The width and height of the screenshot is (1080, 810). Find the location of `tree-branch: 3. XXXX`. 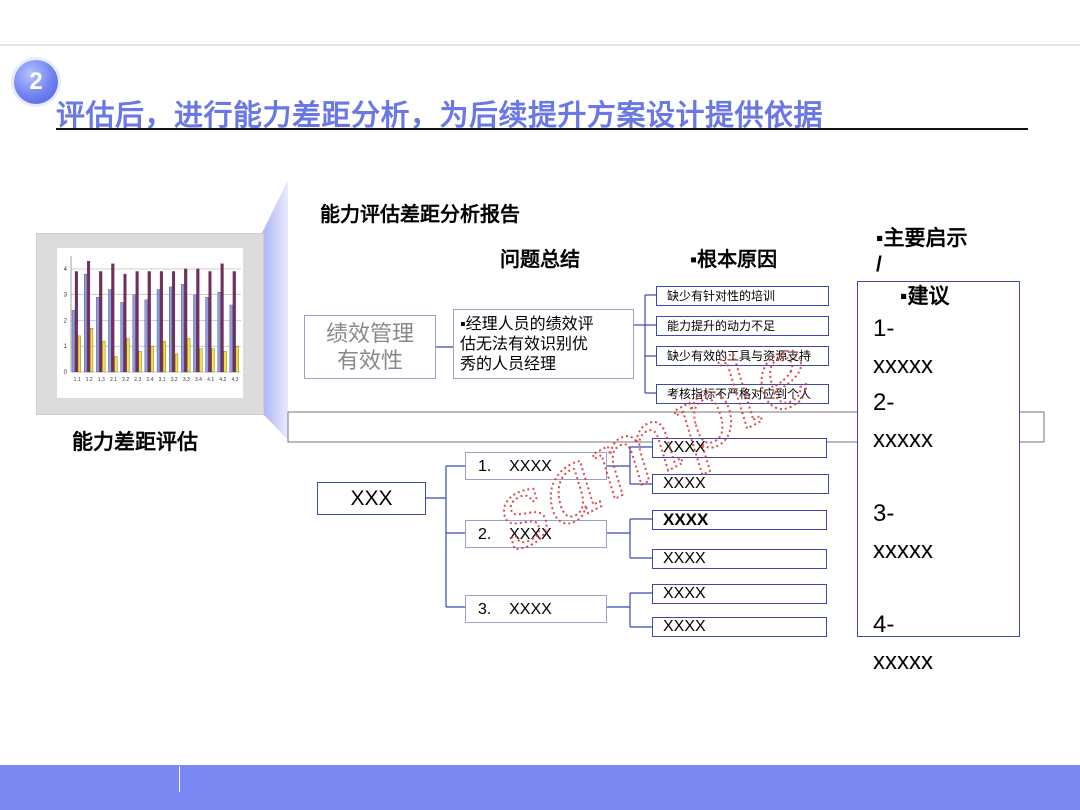

tree-branch: 3. XXXX is located at coordinates (536, 609).